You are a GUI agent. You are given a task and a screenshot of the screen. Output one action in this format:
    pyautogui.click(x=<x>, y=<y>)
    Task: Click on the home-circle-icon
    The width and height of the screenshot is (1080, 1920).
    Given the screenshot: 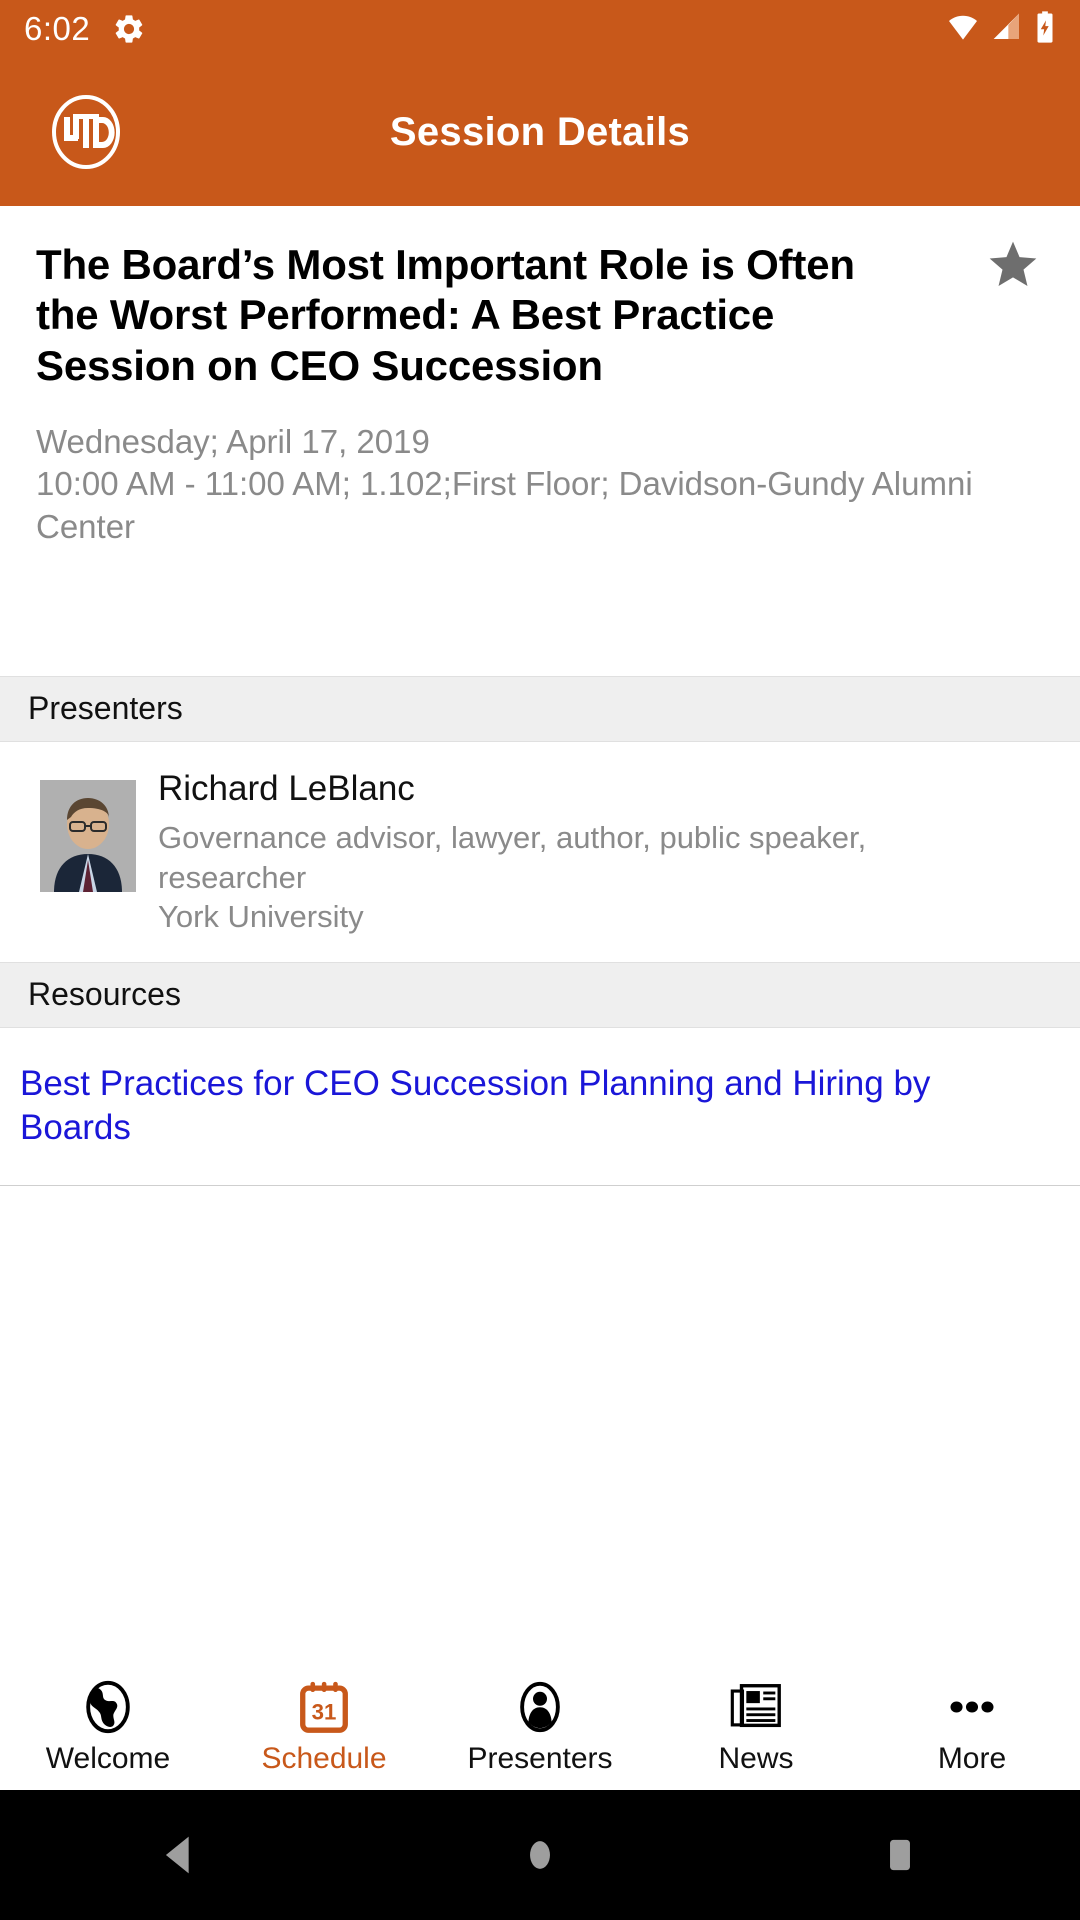 What is the action you would take?
    pyautogui.click(x=540, y=1855)
    